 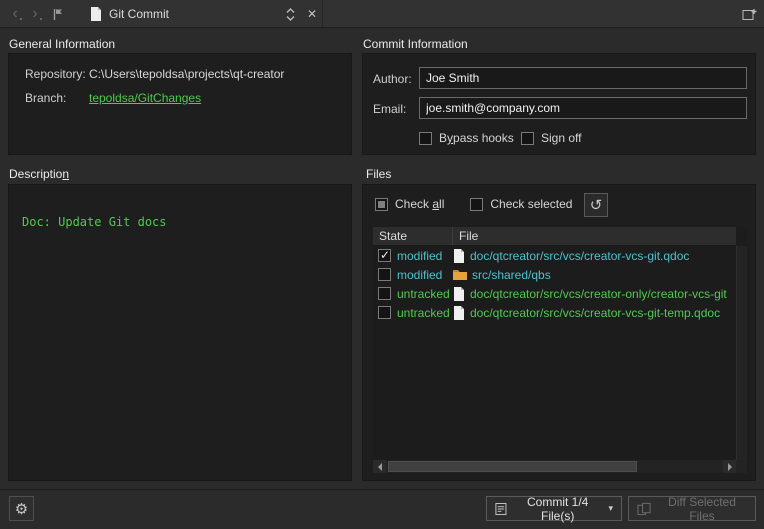 What do you see at coordinates (476, 138) in the screenshot?
I see `bypass-hooks-text: Bypass hooks` at bounding box center [476, 138].